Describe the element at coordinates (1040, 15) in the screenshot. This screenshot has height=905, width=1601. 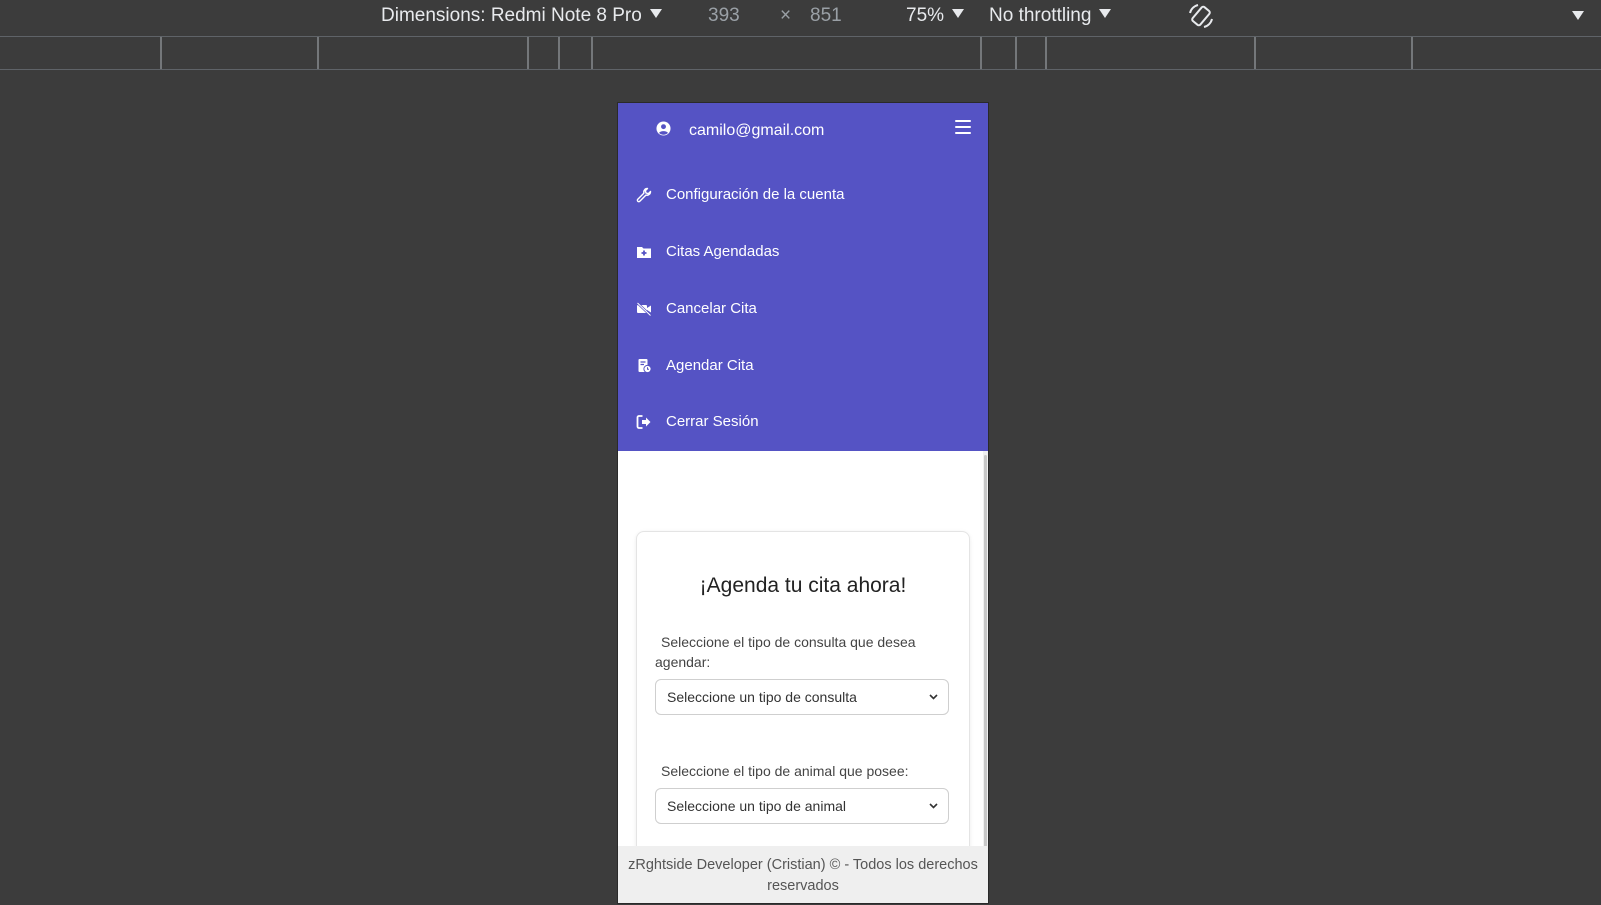
I see `throttling-label: No throttling` at that location.